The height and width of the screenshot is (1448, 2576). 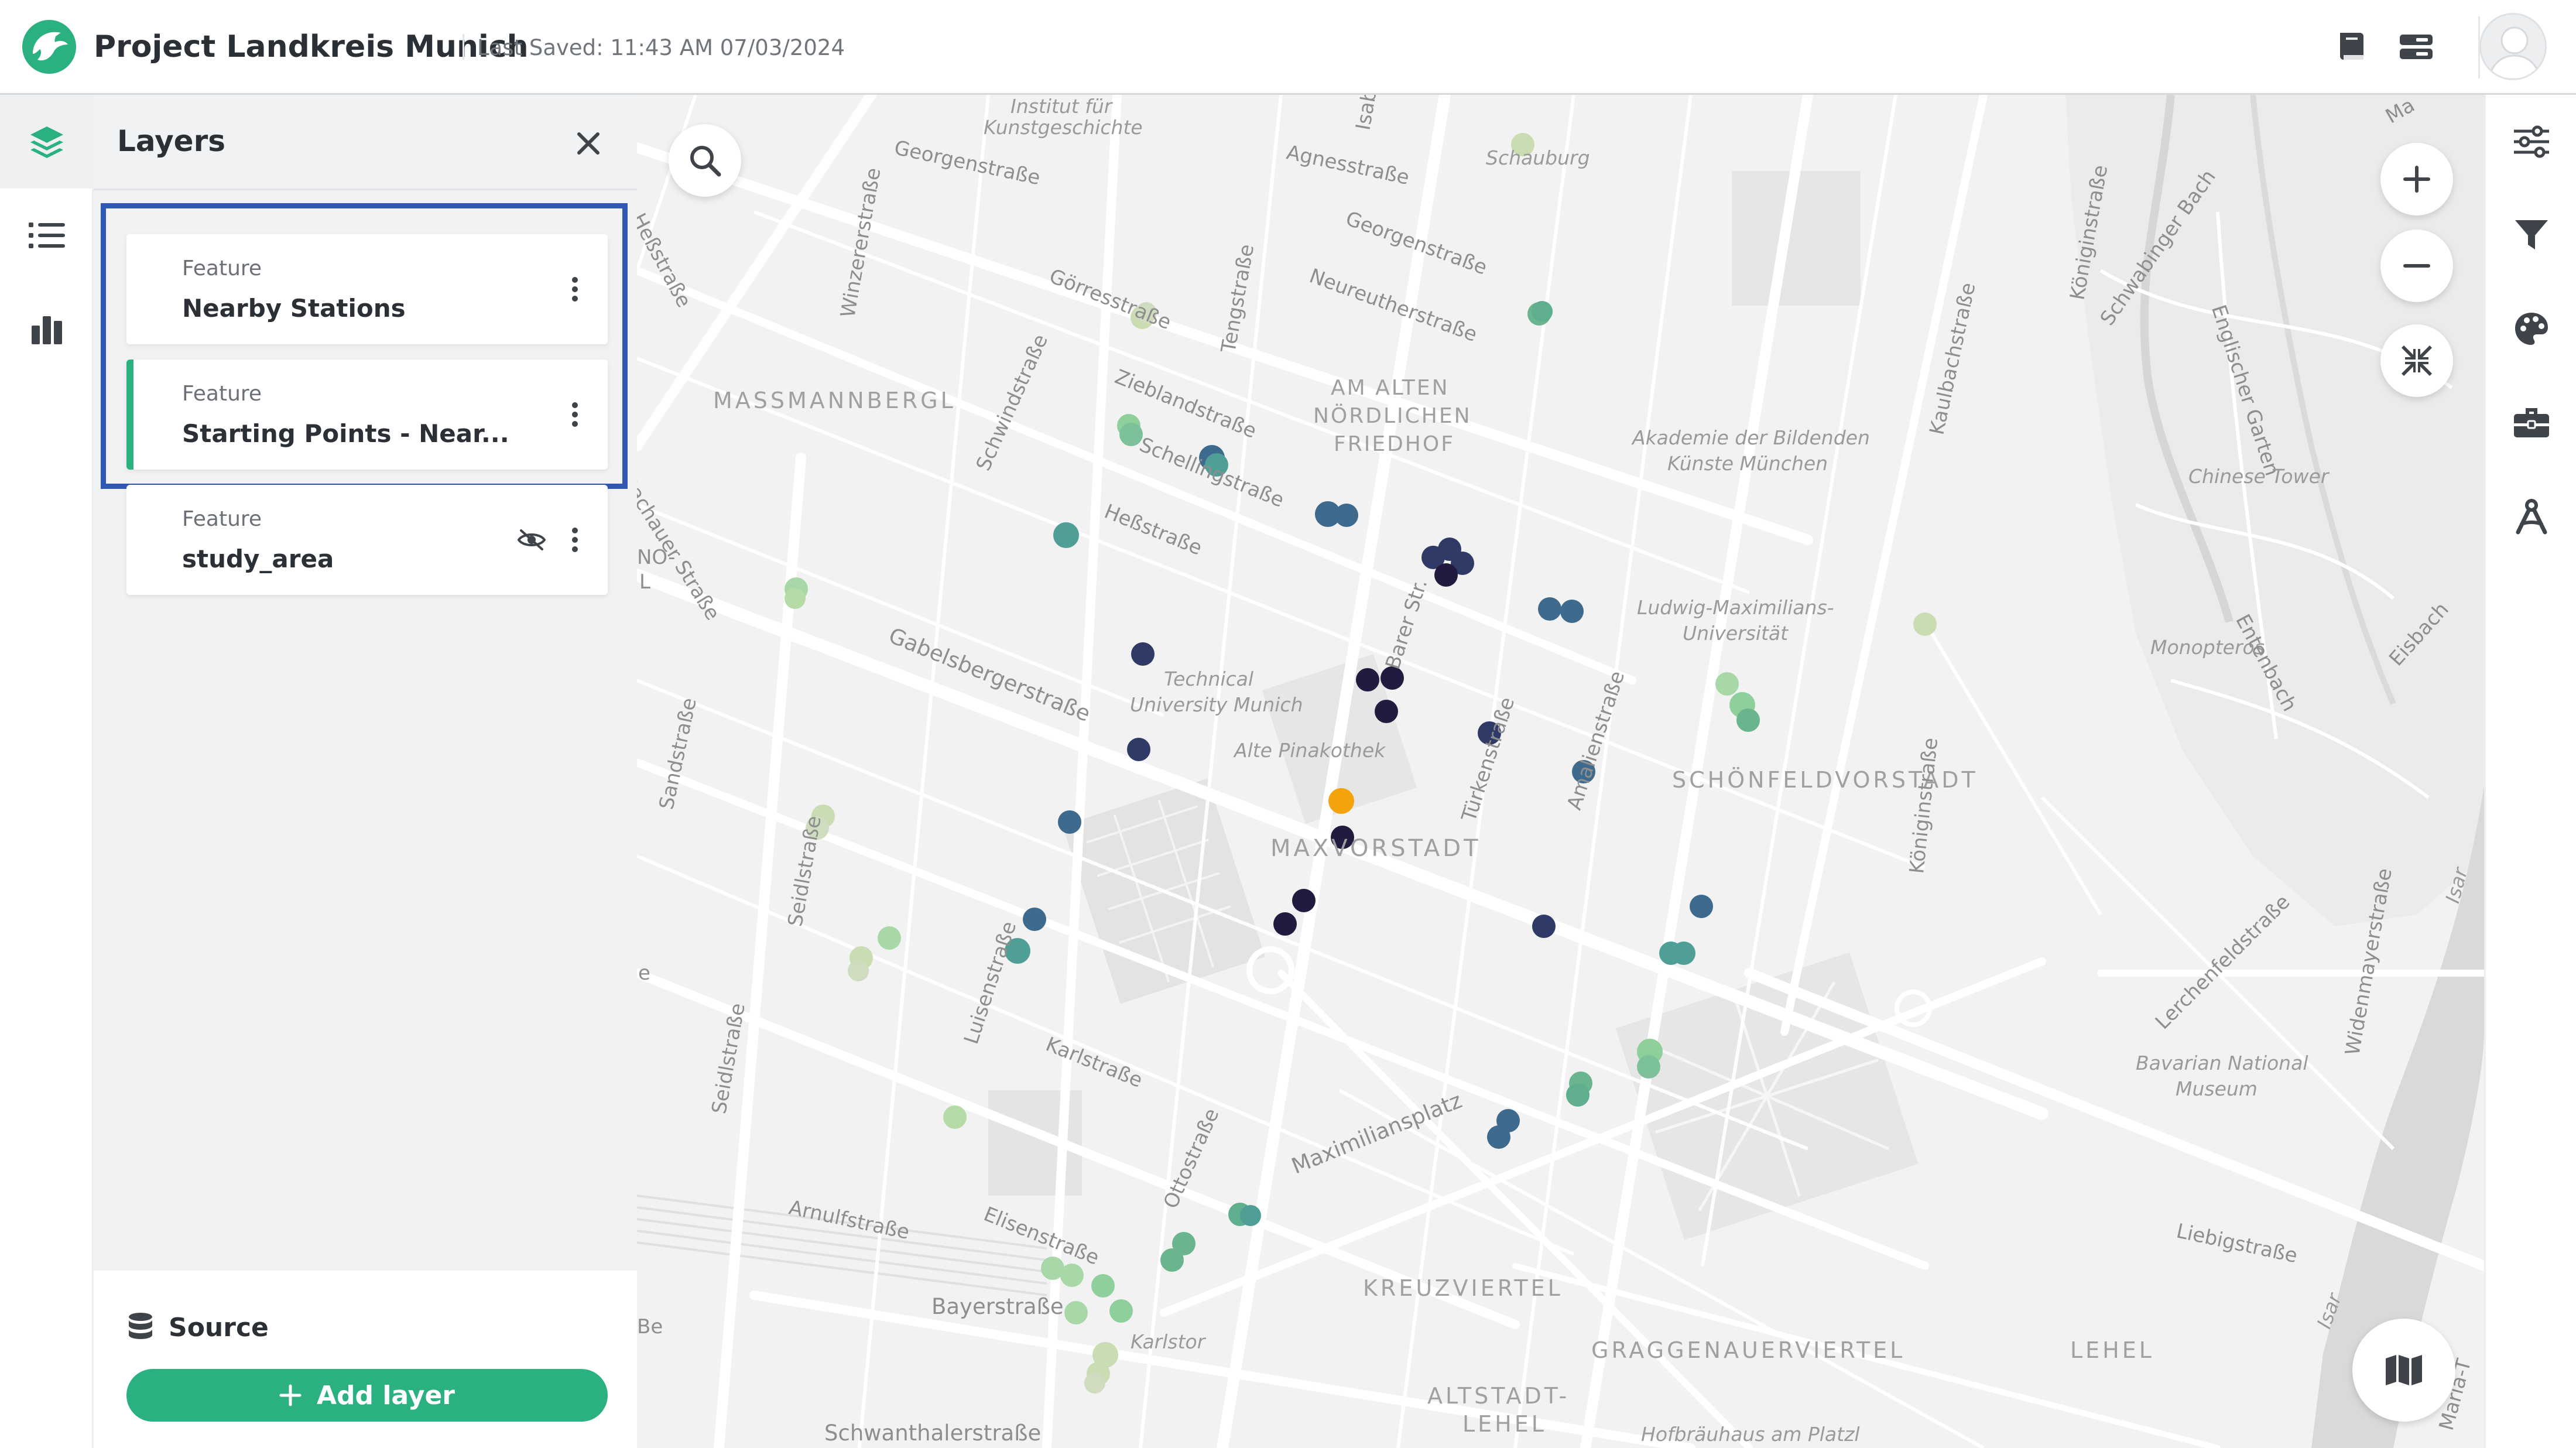 I want to click on map-label: AM ALTEN, so click(x=1390, y=388).